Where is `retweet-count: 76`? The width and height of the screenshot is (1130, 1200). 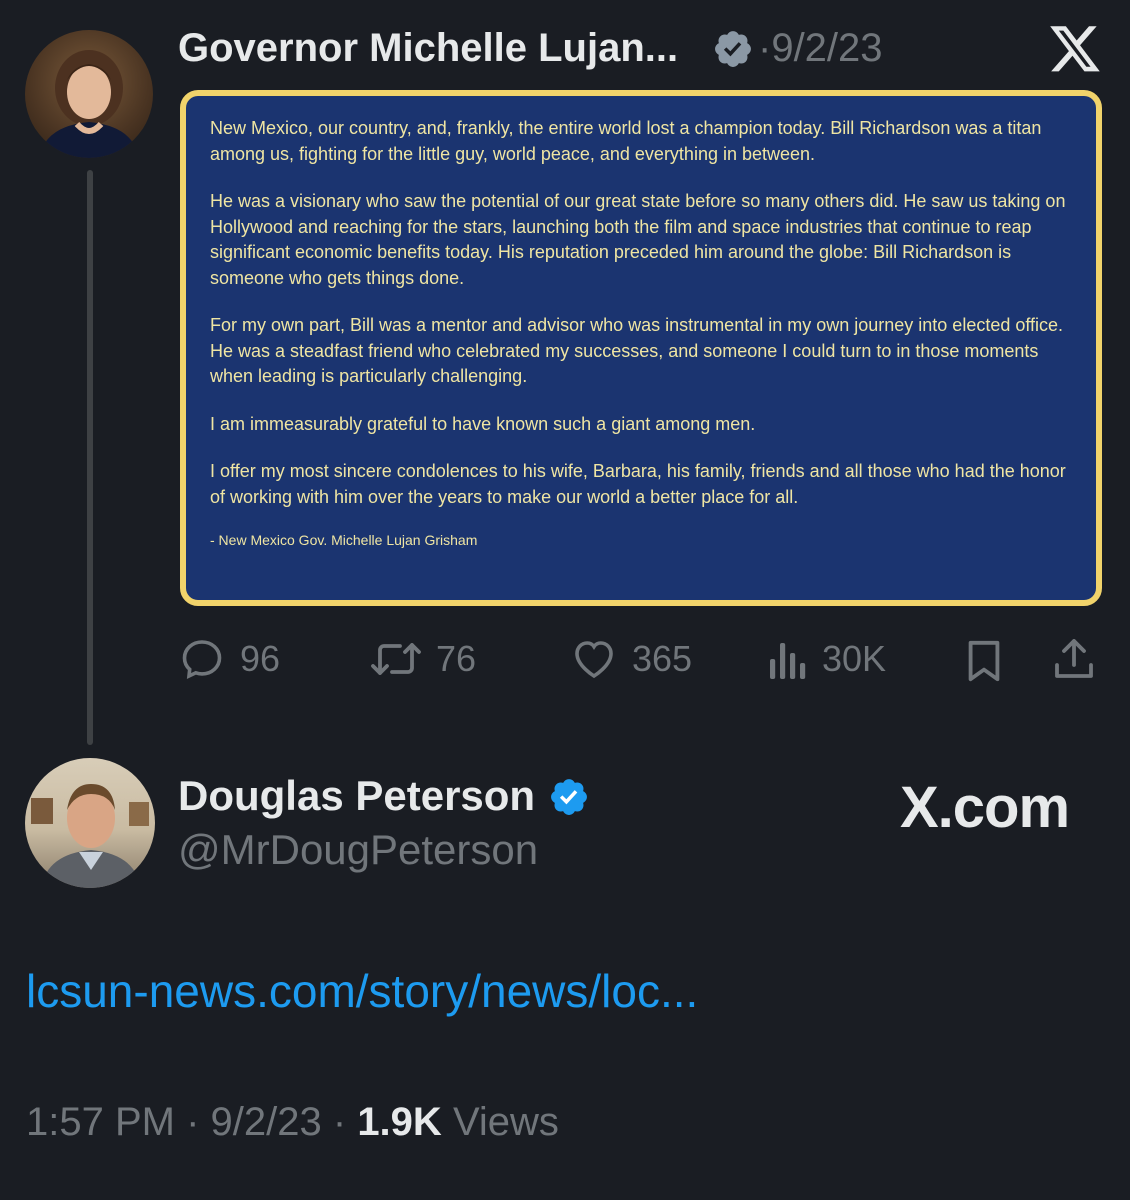 retweet-count: 76 is located at coordinates (456, 658).